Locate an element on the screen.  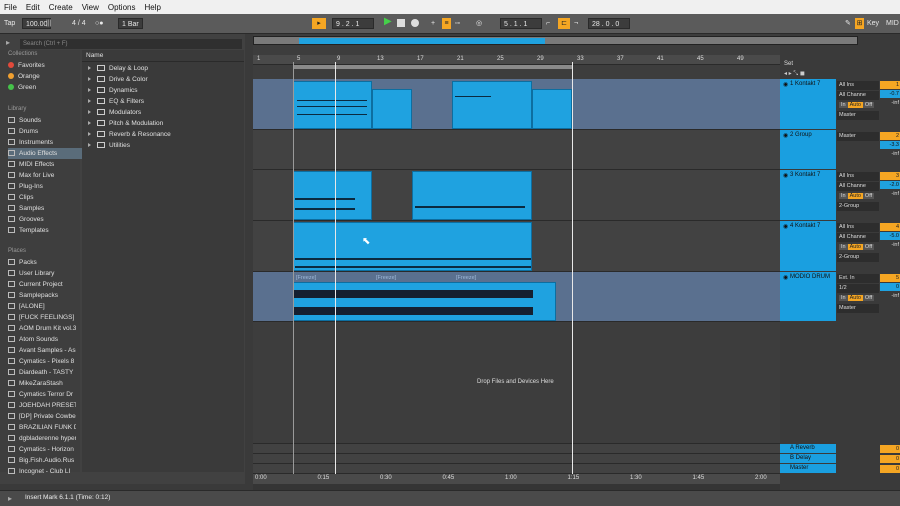
places-item: Cymatics - Pixels 8 is located at coordinates (42, 361).